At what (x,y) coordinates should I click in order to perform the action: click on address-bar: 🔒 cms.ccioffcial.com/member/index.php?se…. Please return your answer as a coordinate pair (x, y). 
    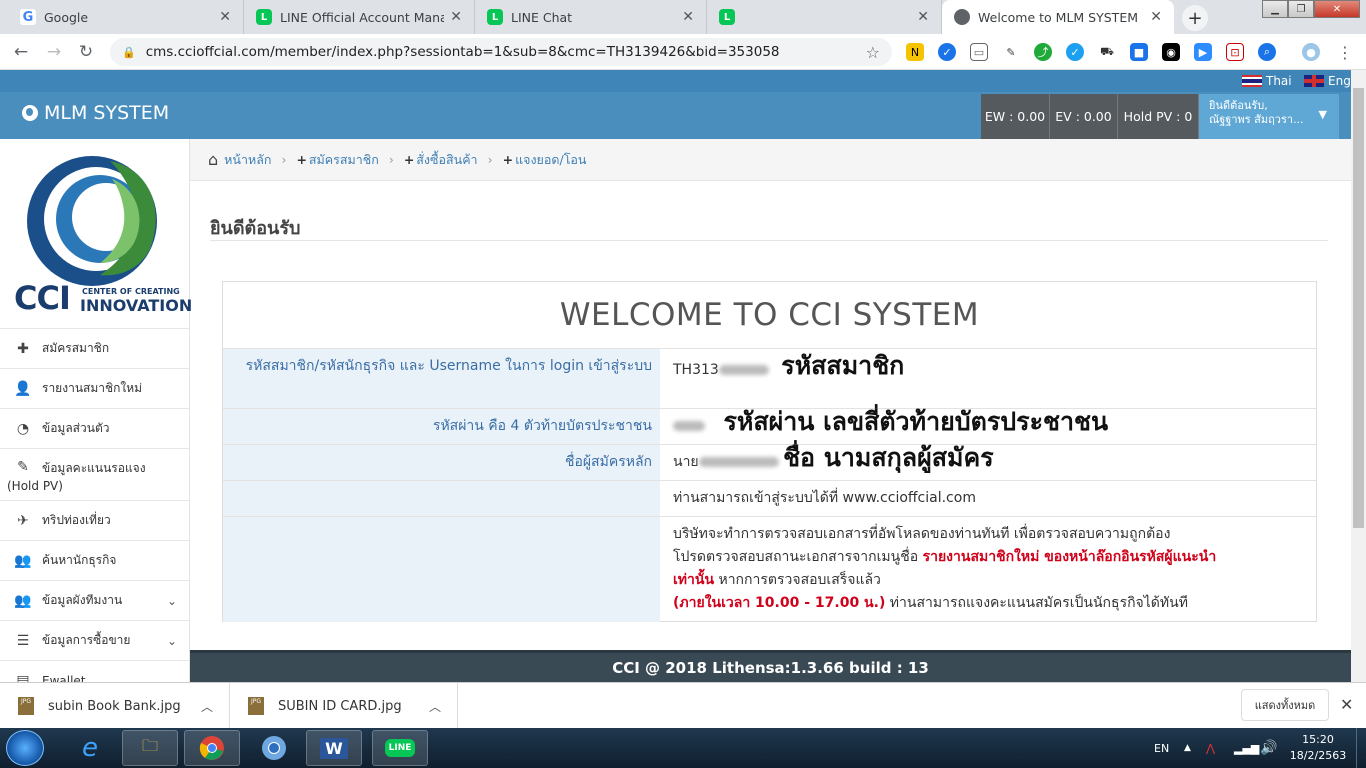
    Looking at the image, I should click on (501, 52).